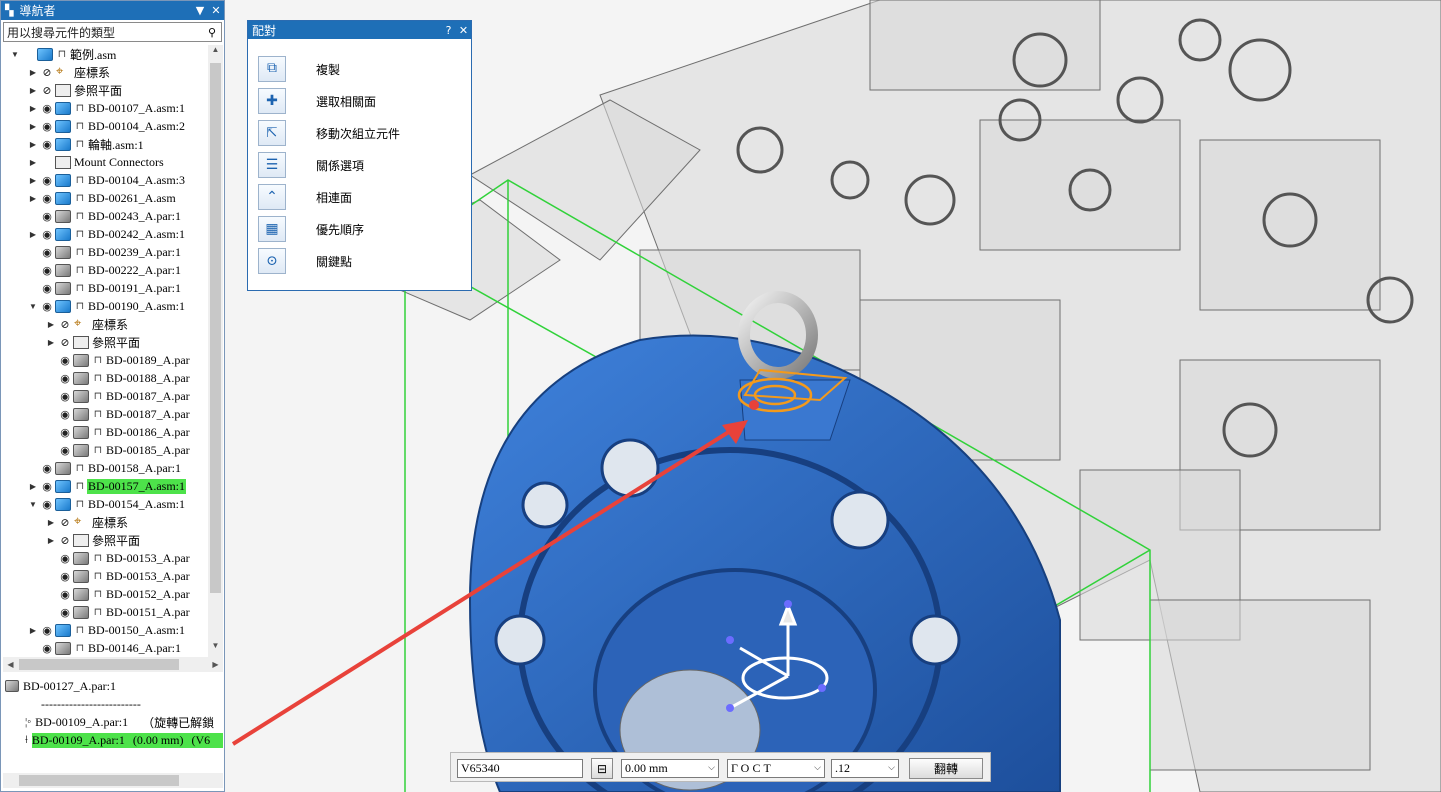 This screenshot has height=792, width=1441. I want to click on assemble-option: ⧉ 複製, so click(299, 69).